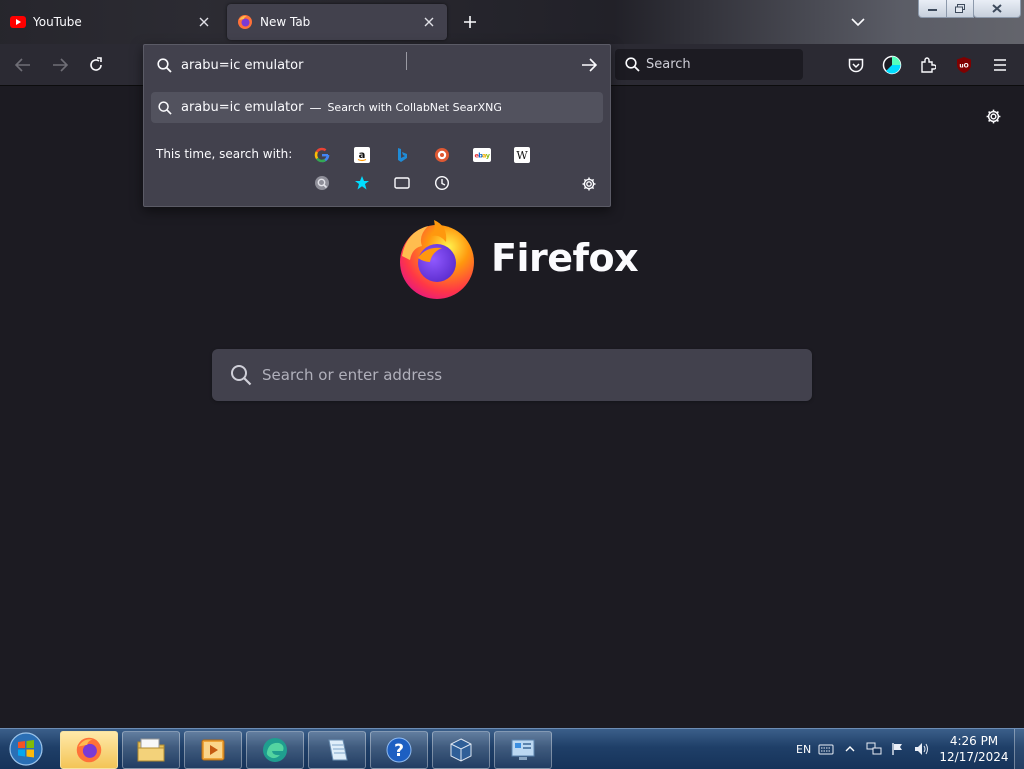 The image size is (1024, 769). I want to click on pocket-button, so click(856, 65).